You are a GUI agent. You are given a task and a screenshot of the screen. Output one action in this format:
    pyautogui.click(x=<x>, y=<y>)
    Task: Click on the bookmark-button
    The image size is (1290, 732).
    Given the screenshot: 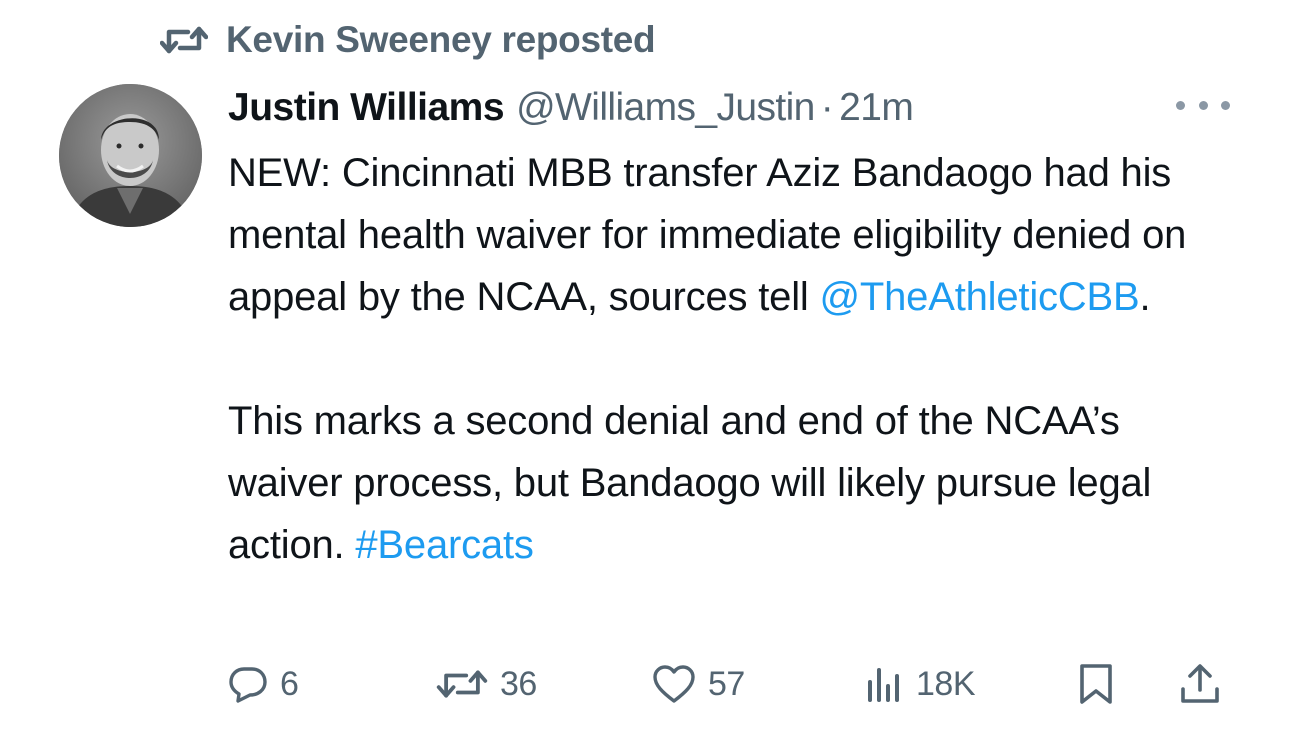 What is the action you would take?
    pyautogui.click(x=1096, y=684)
    